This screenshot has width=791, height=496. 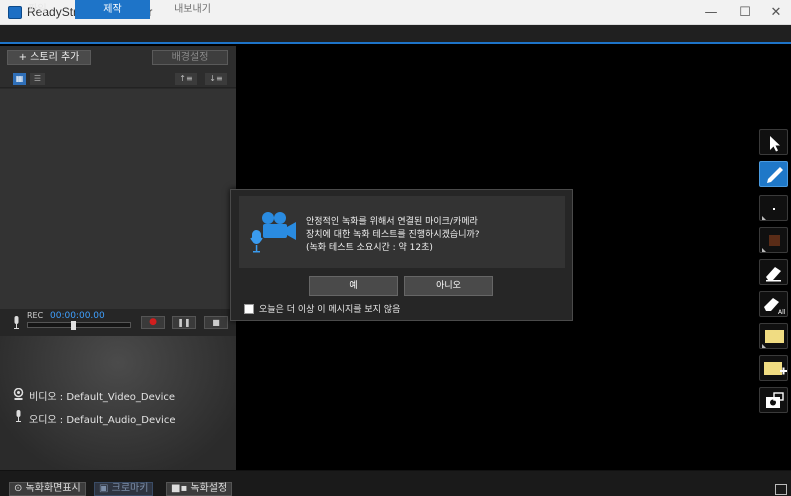 What do you see at coordinates (771, 243) in the screenshot?
I see `pen-color-icon` at bounding box center [771, 243].